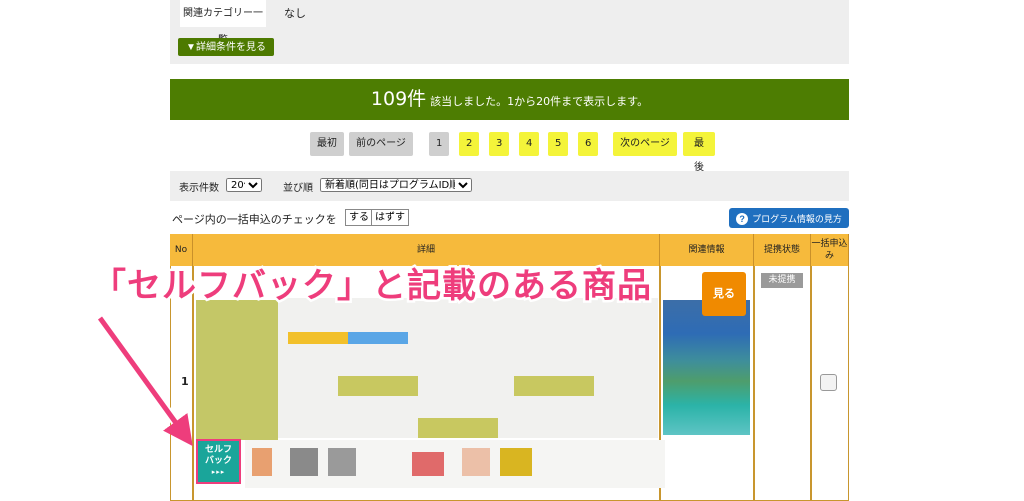  What do you see at coordinates (372, 286) in the screenshot?
I see `annotation-text: 「セルフバック」と記載のある商品` at bounding box center [372, 286].